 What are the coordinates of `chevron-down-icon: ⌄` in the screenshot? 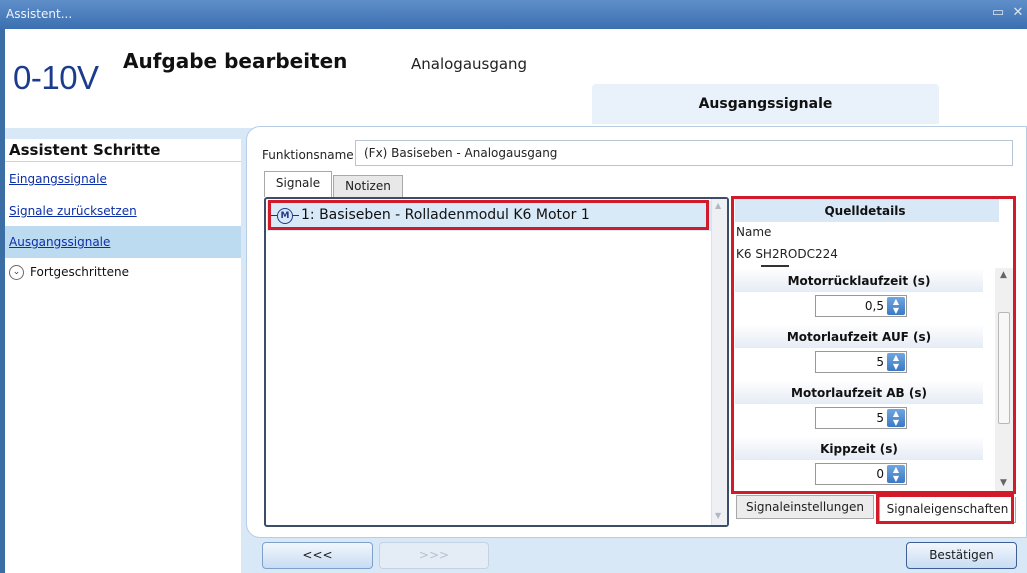 It's located at (16, 272).